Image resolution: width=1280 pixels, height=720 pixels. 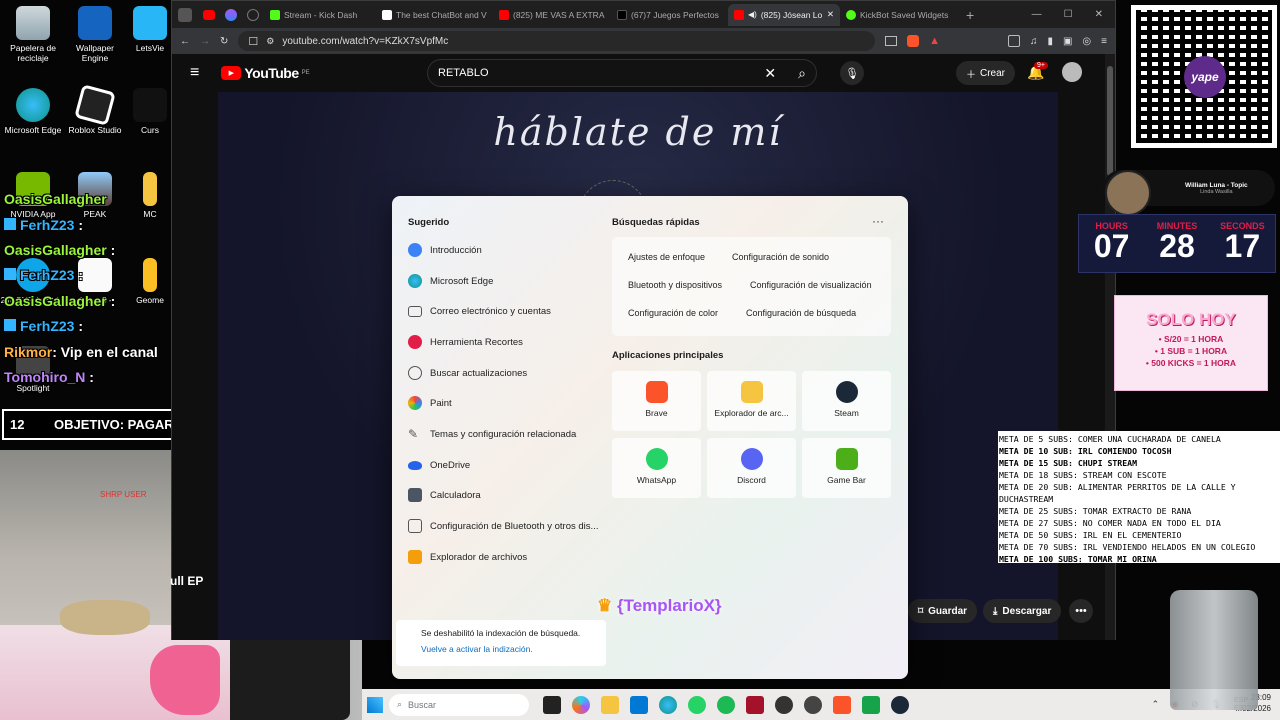 What do you see at coordinates (508, 281) in the screenshot?
I see `suggested-item: Microsoft Edge` at bounding box center [508, 281].